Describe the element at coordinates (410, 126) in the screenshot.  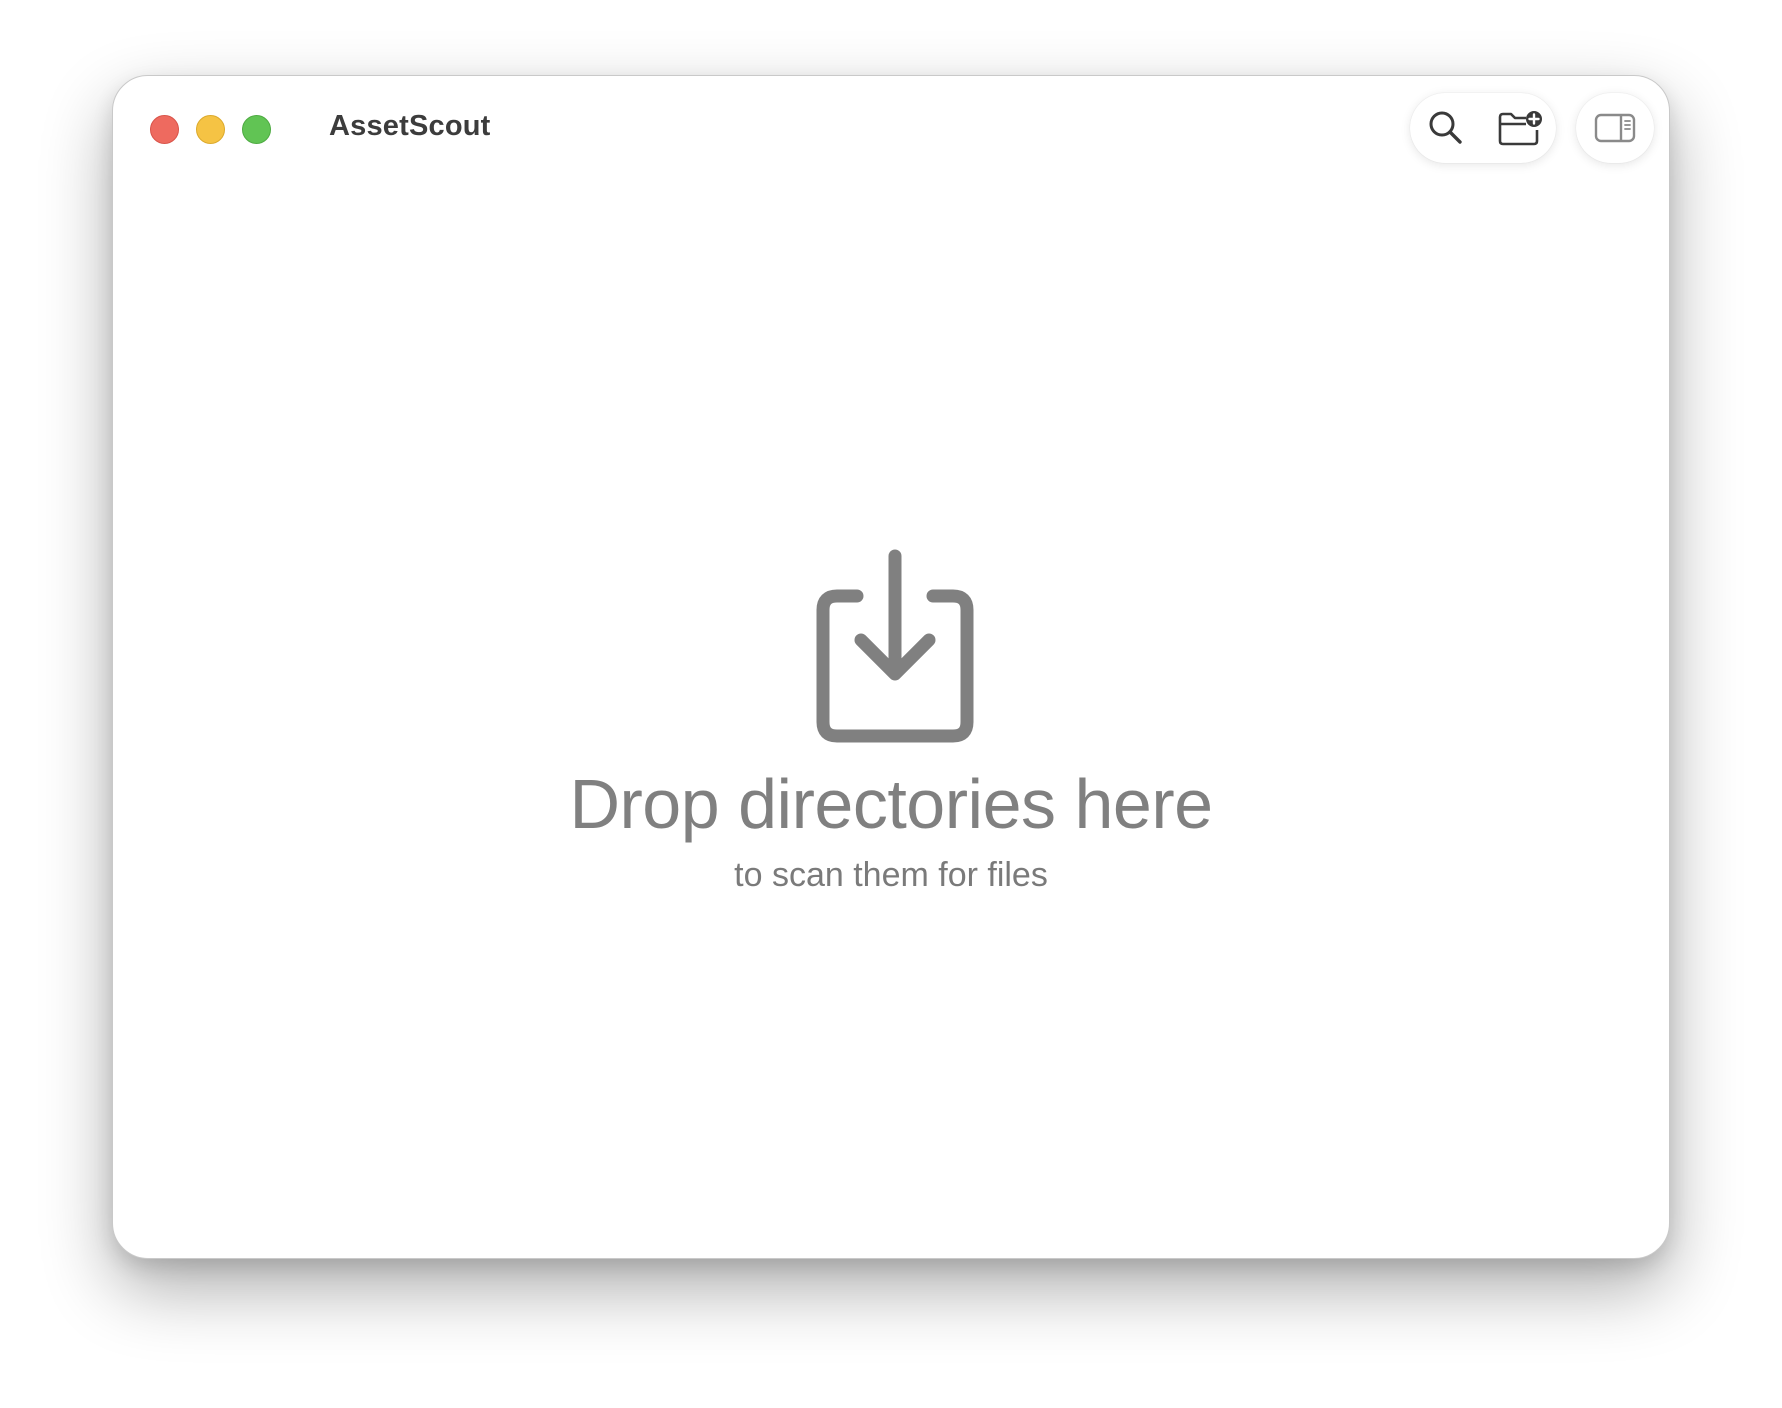
I see `window-title: AssetScout` at that location.